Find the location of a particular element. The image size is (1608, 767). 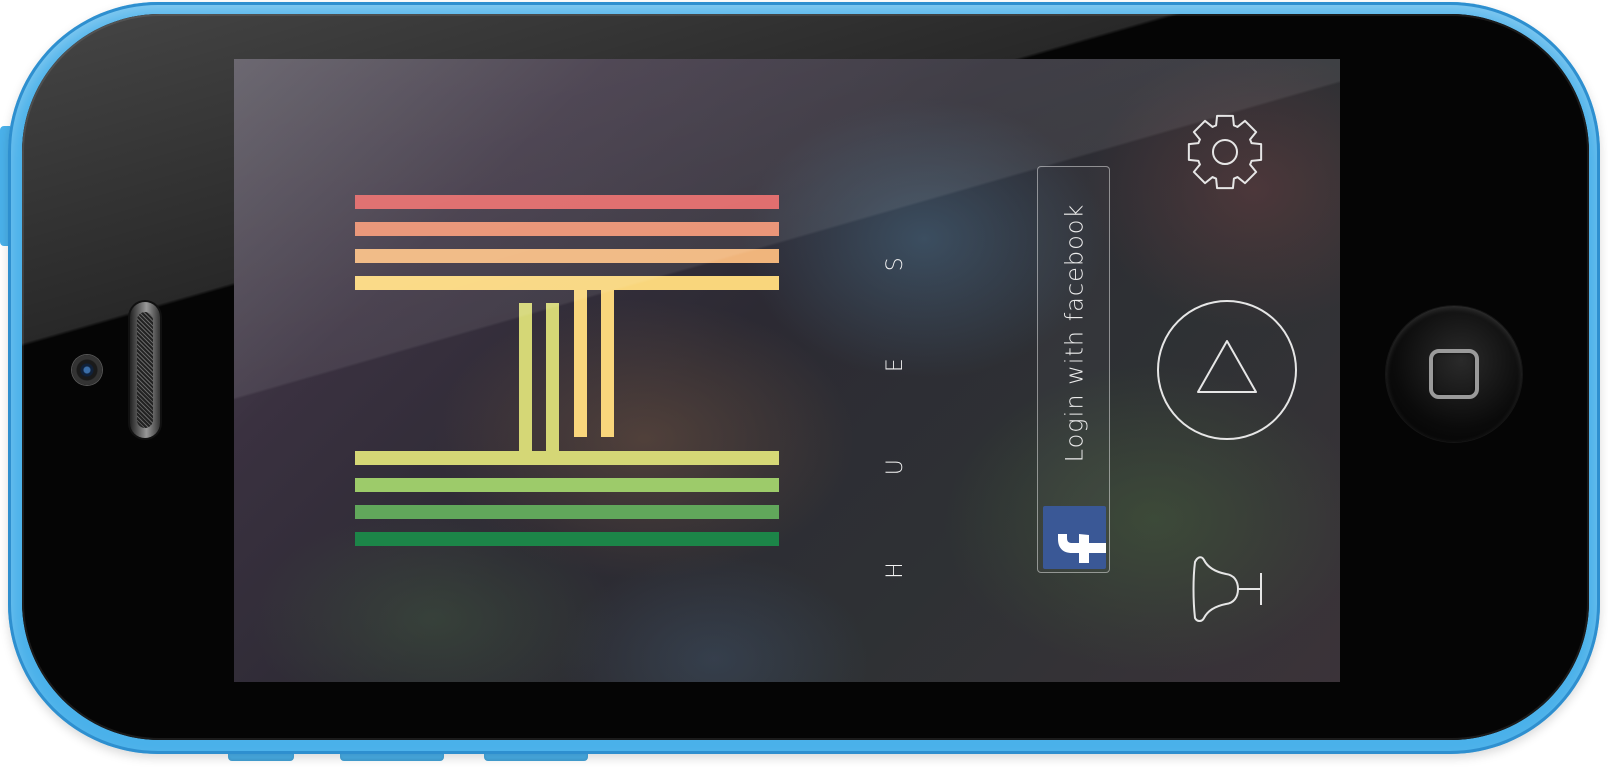

facebook-login-button: Login with facebook is located at coordinates (1073, 369).